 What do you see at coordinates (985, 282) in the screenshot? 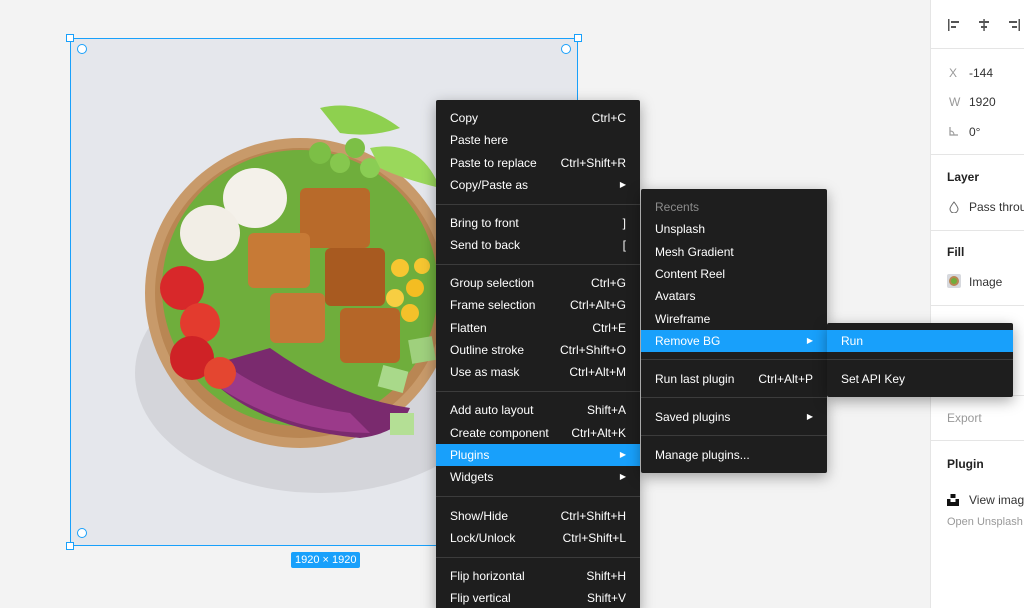
I see `fill-type: Image` at bounding box center [985, 282].